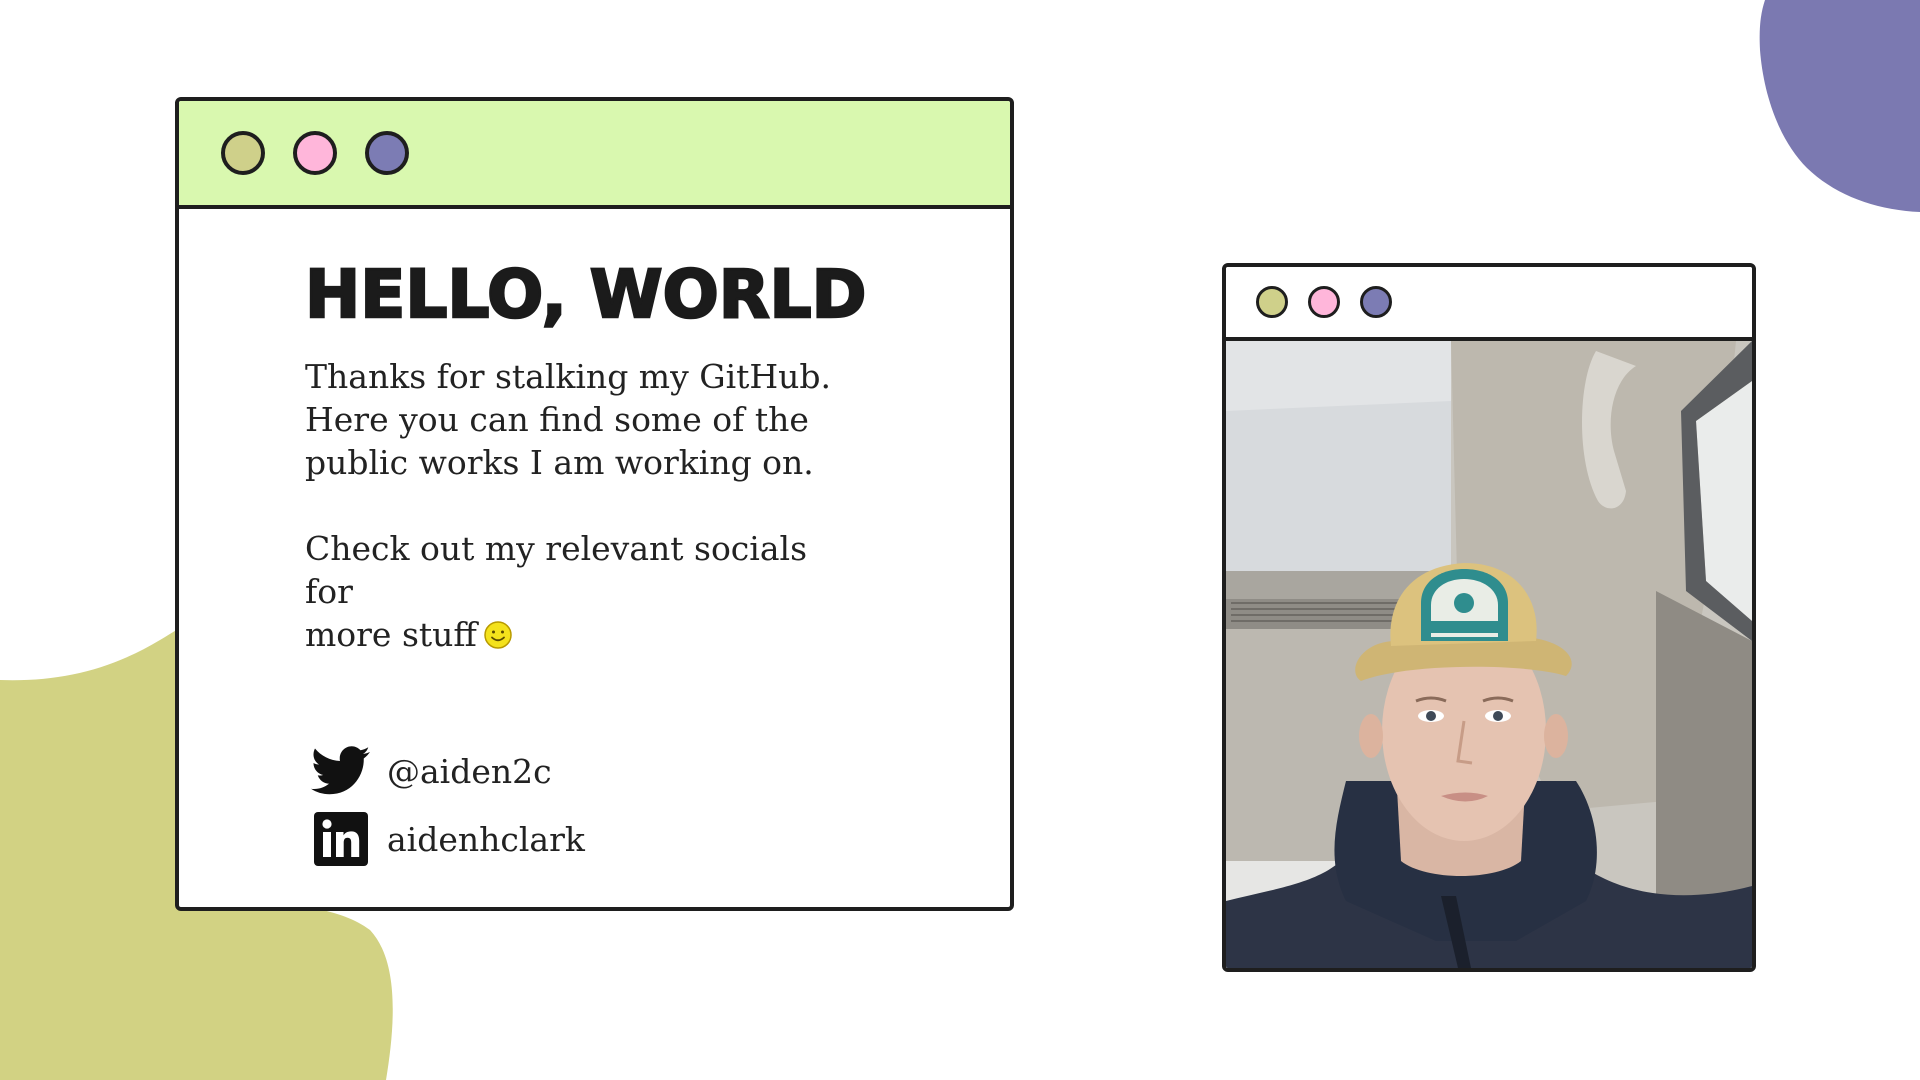 The image size is (1920, 1080). I want to click on photo-window-titlebar, so click(1489, 304).